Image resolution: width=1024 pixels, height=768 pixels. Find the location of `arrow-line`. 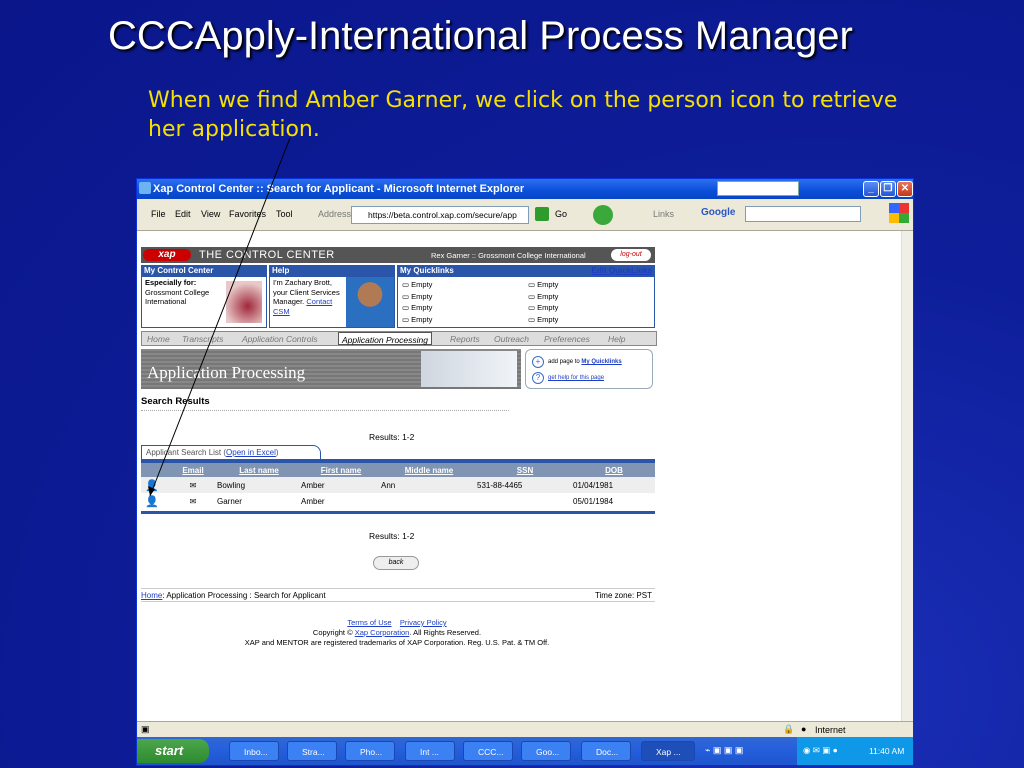

arrow-line is located at coordinates (220, 317).